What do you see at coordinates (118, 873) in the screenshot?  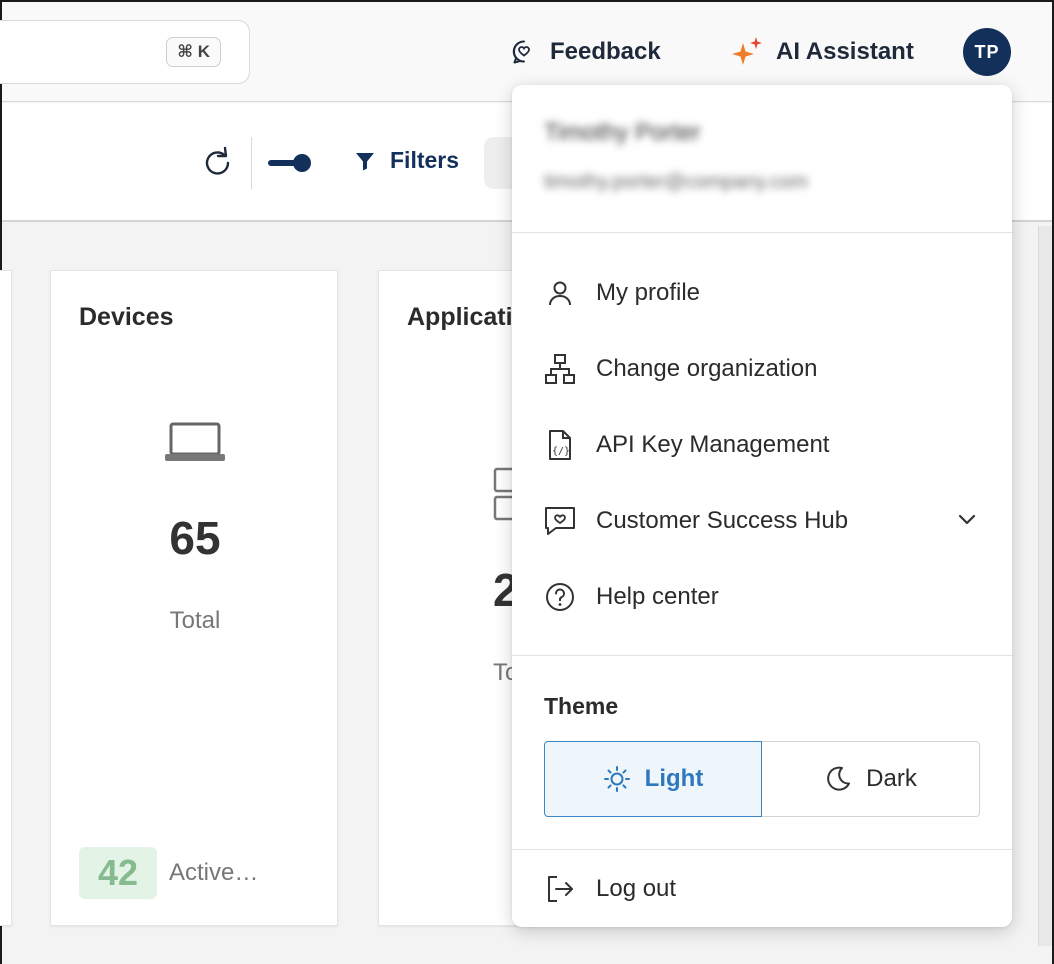 I see `devices-active-badge: 42` at bounding box center [118, 873].